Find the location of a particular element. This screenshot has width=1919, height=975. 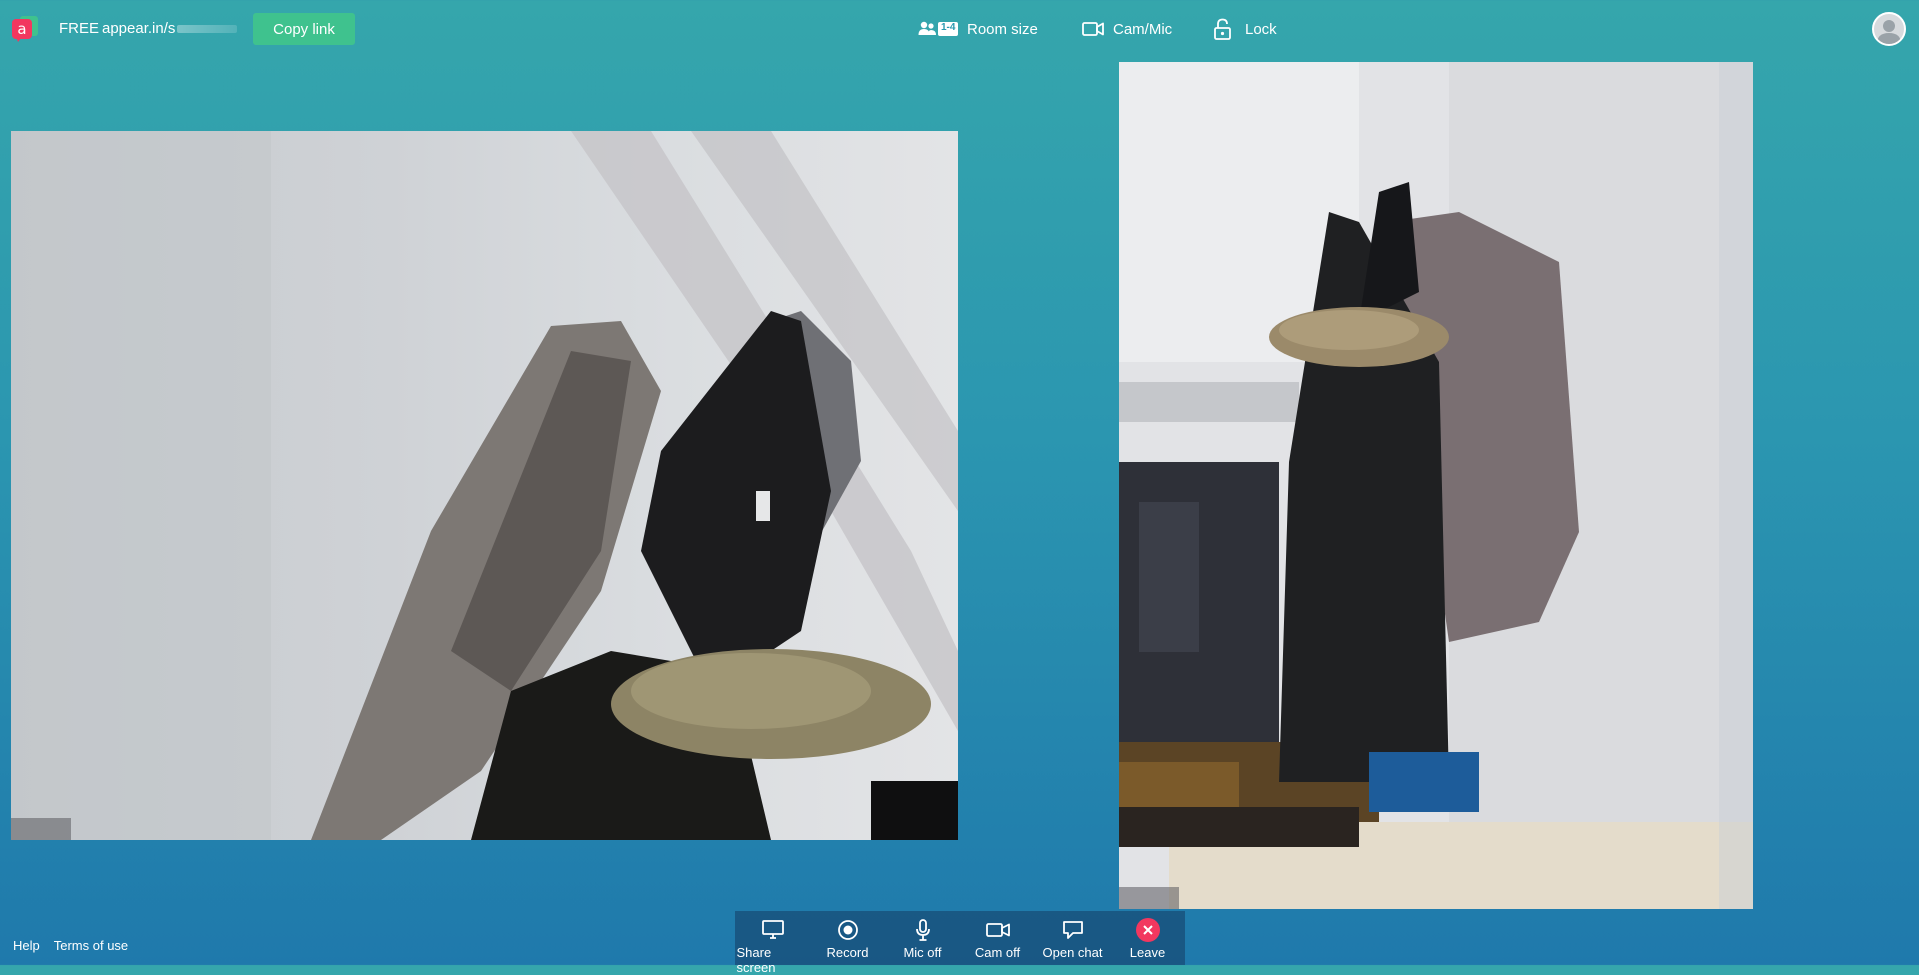

room-size-label: Room size is located at coordinates (1002, 29).